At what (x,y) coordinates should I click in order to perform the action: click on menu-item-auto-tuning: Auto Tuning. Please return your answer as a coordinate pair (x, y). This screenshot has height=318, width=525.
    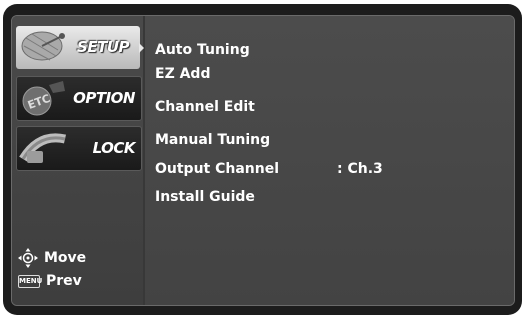
    Looking at the image, I should click on (202, 50).